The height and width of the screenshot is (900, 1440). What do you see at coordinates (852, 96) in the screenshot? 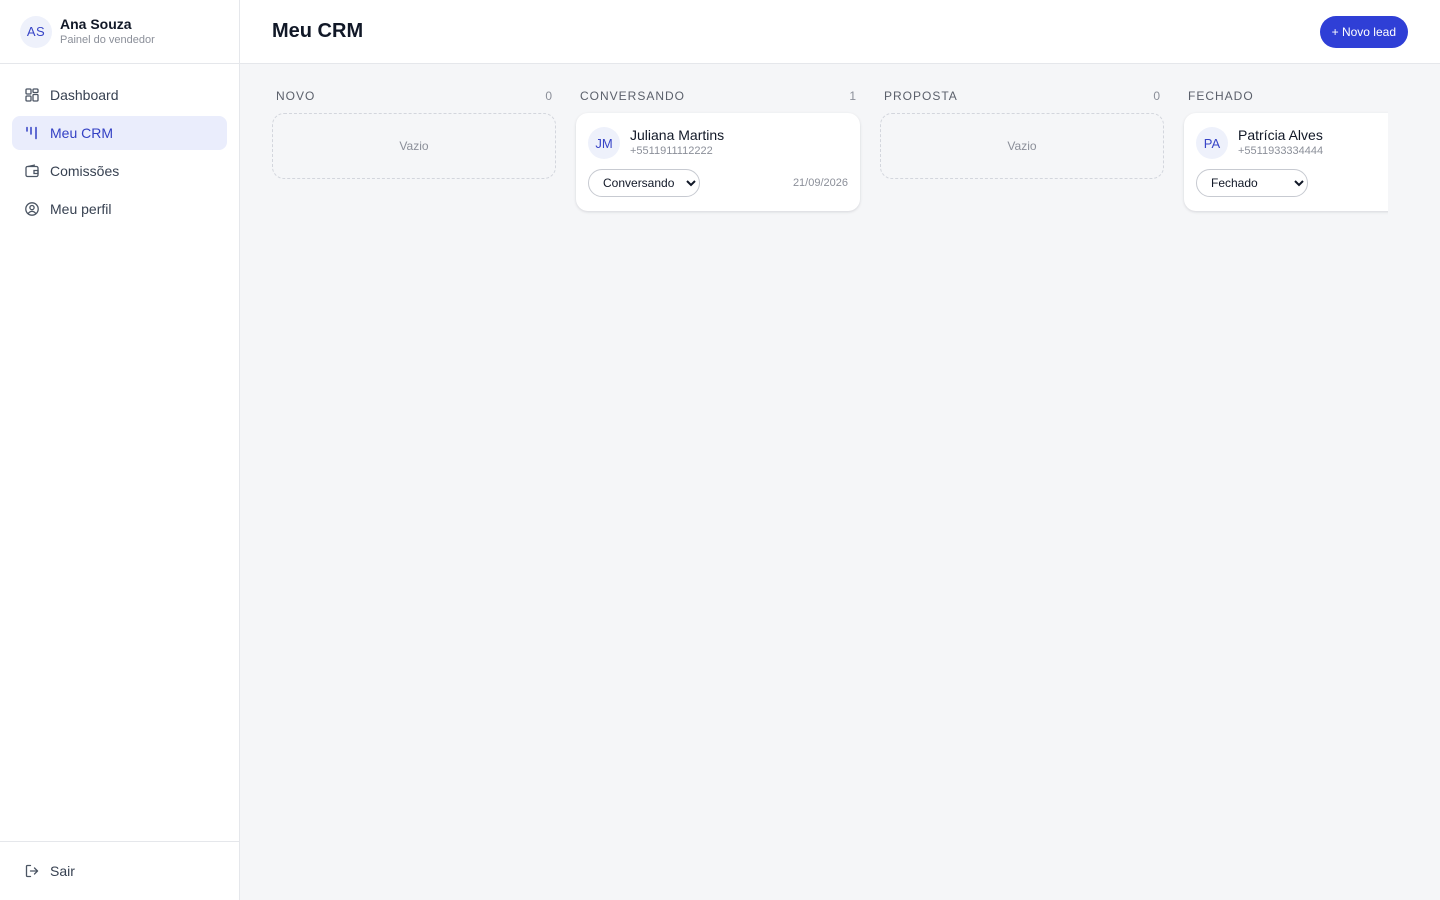
I see `column-count: 1` at bounding box center [852, 96].